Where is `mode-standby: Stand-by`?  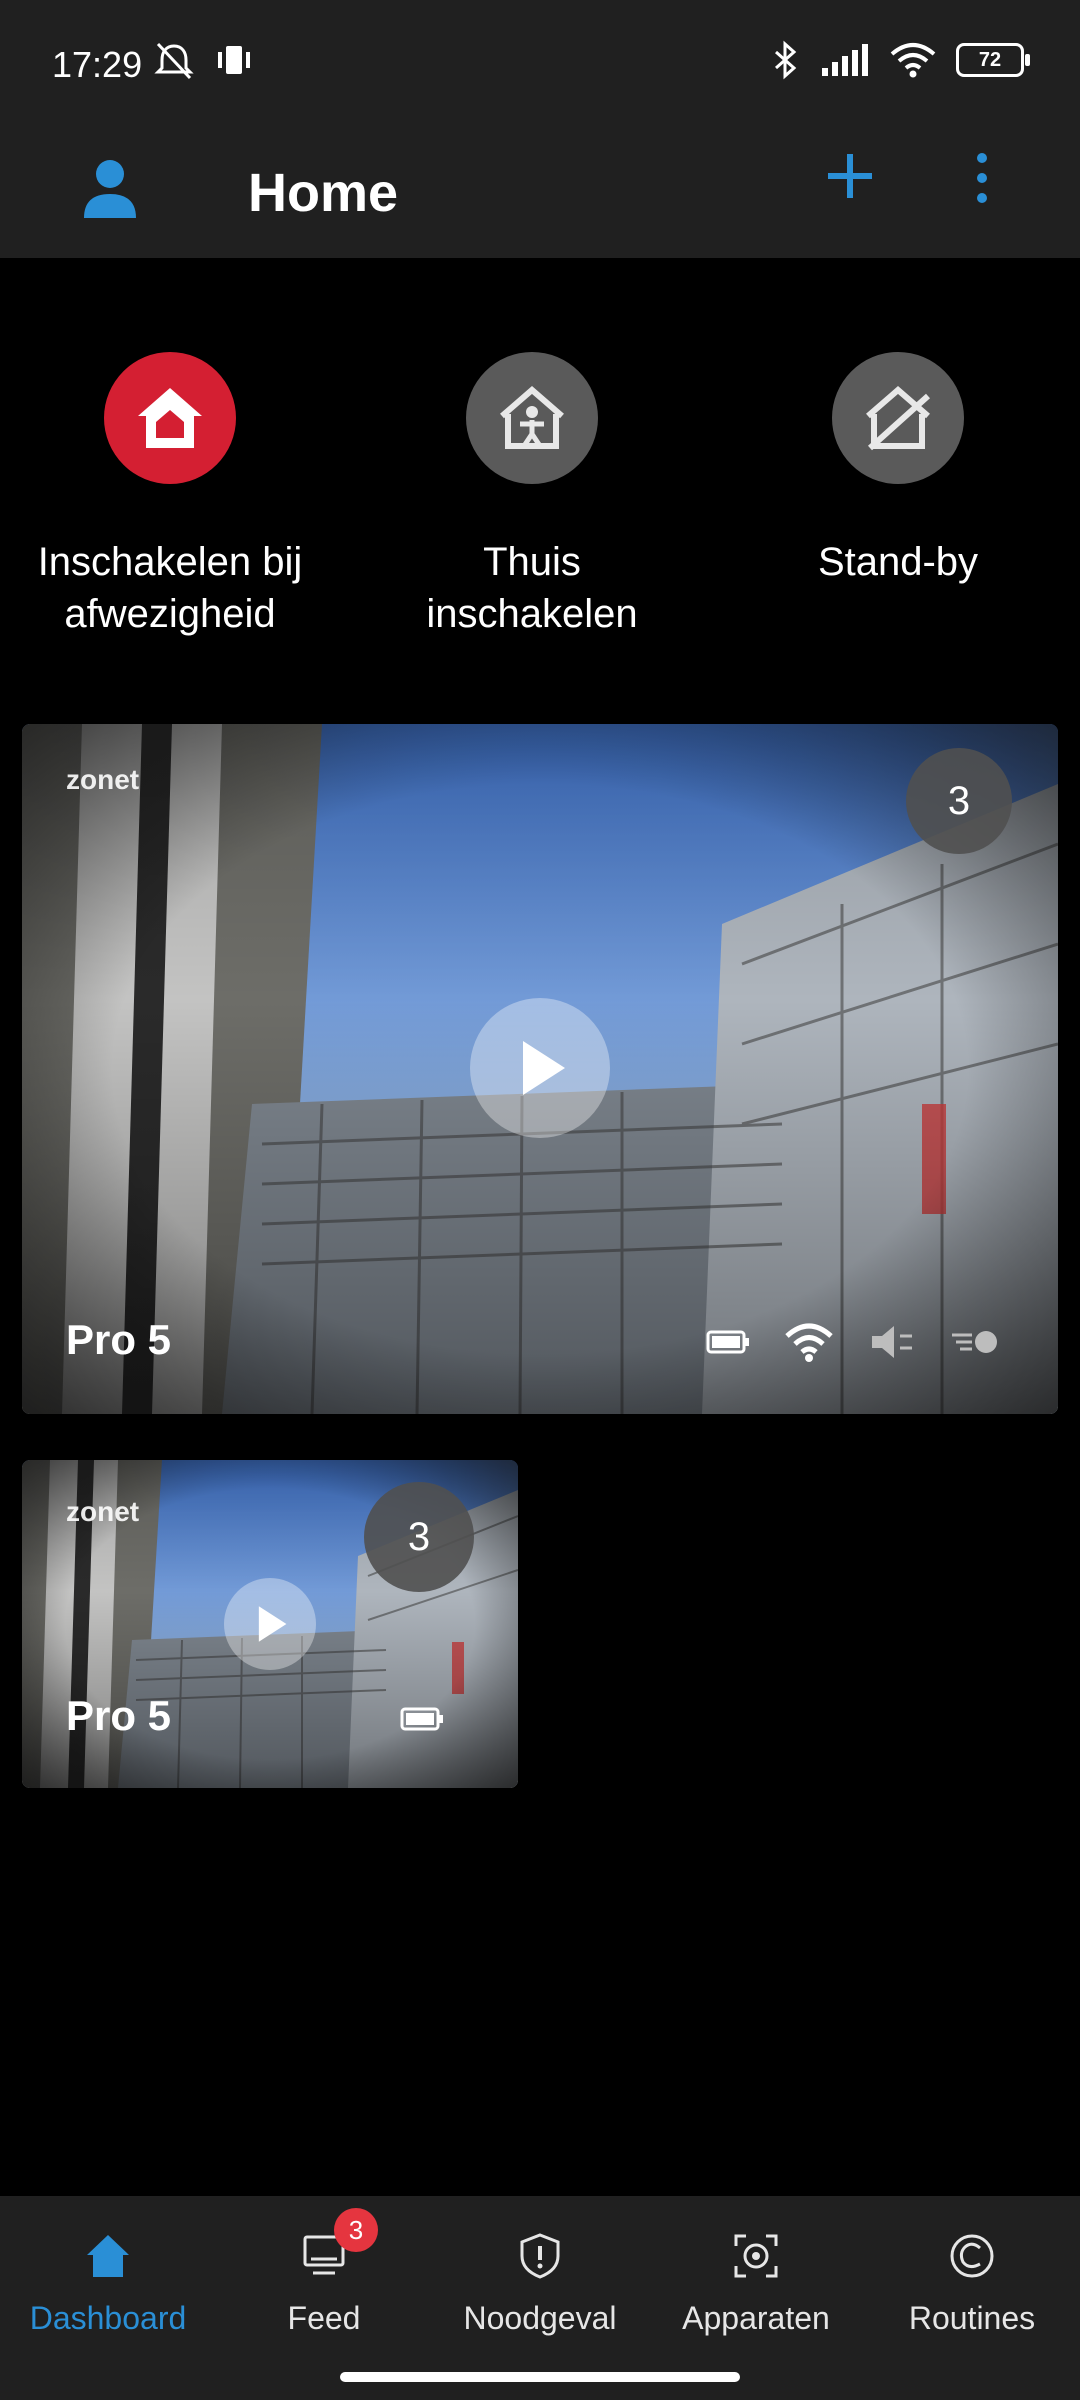
mode-standby: Stand-by is located at coordinates (898, 470).